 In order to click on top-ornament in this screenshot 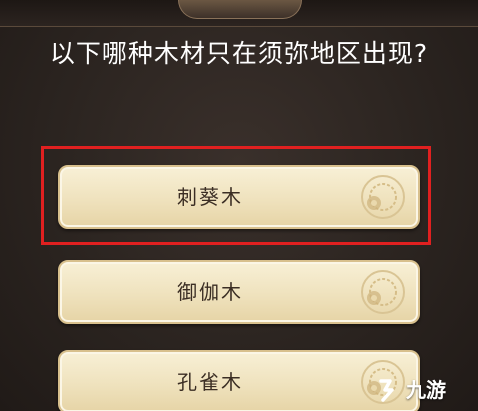, I will do `click(240, 9)`.